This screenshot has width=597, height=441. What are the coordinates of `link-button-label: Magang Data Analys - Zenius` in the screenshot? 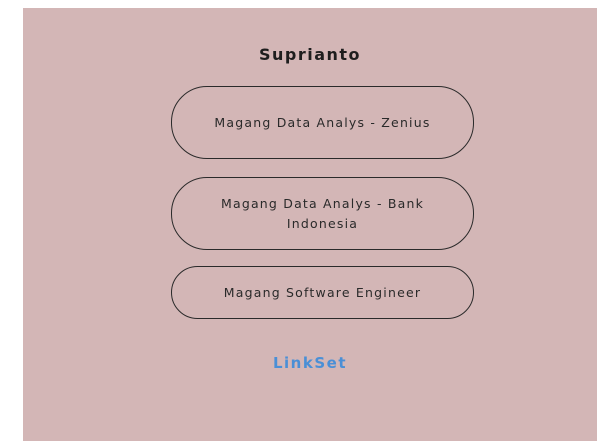 It's located at (322, 122).